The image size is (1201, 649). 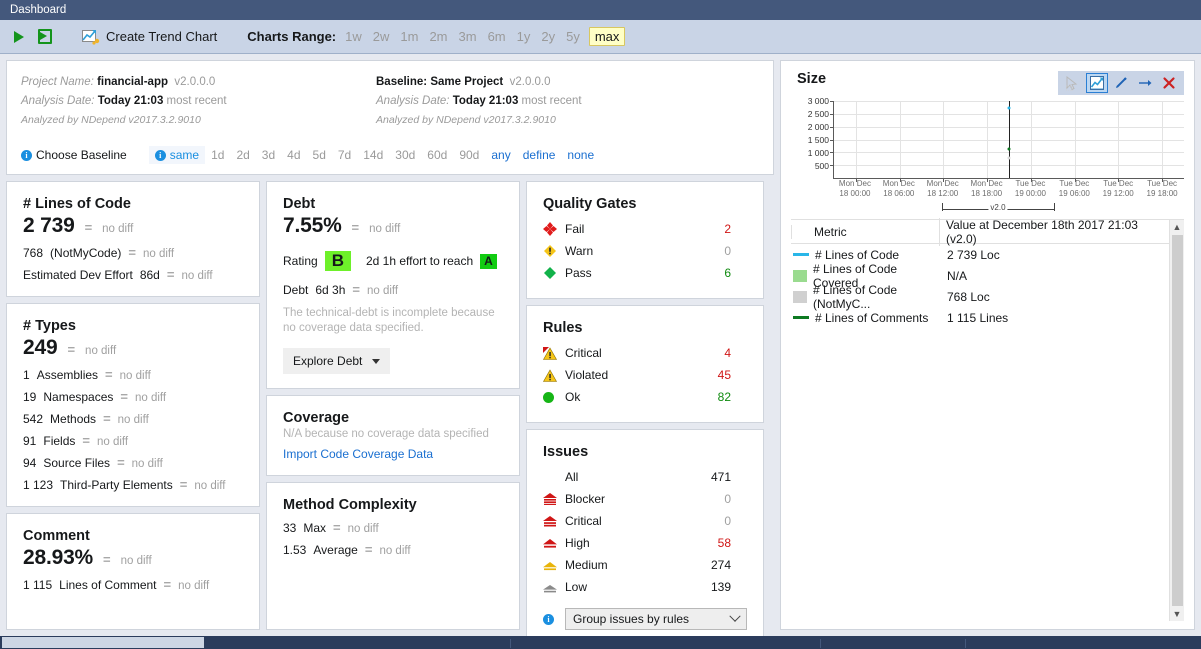 I want to click on issues-value: 58, so click(x=724, y=543).